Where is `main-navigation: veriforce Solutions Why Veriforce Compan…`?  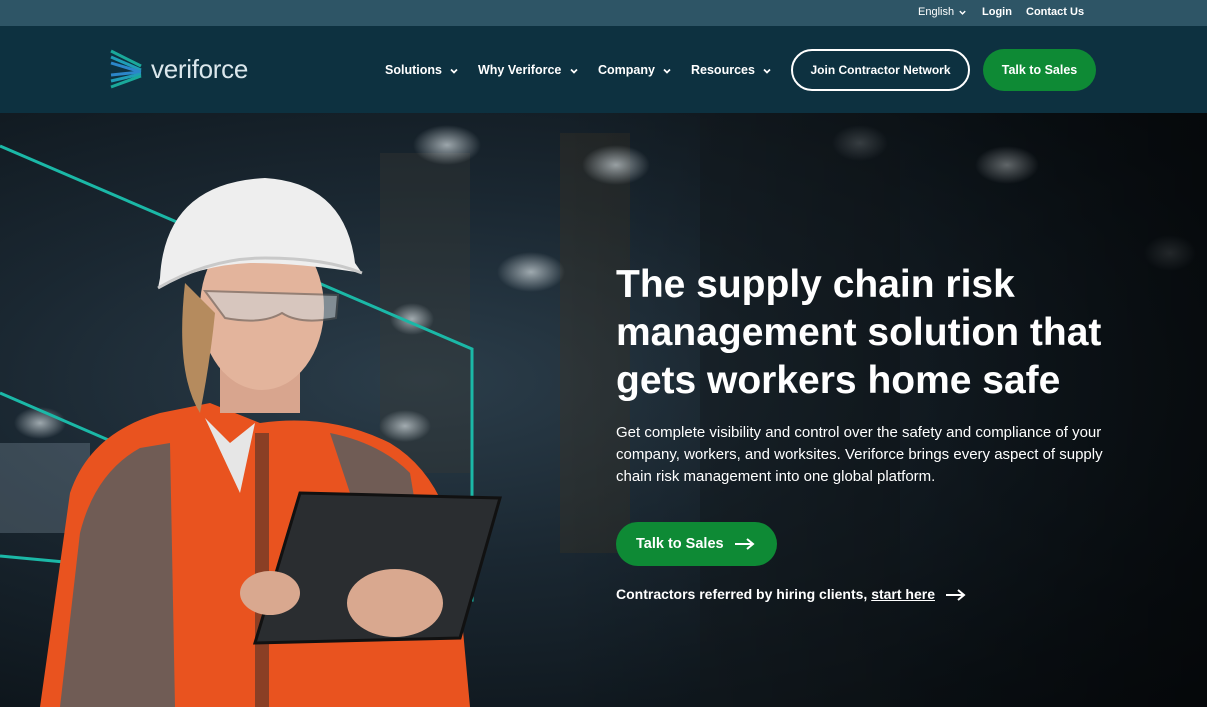 main-navigation: veriforce Solutions Why Veriforce Compan… is located at coordinates (603, 69).